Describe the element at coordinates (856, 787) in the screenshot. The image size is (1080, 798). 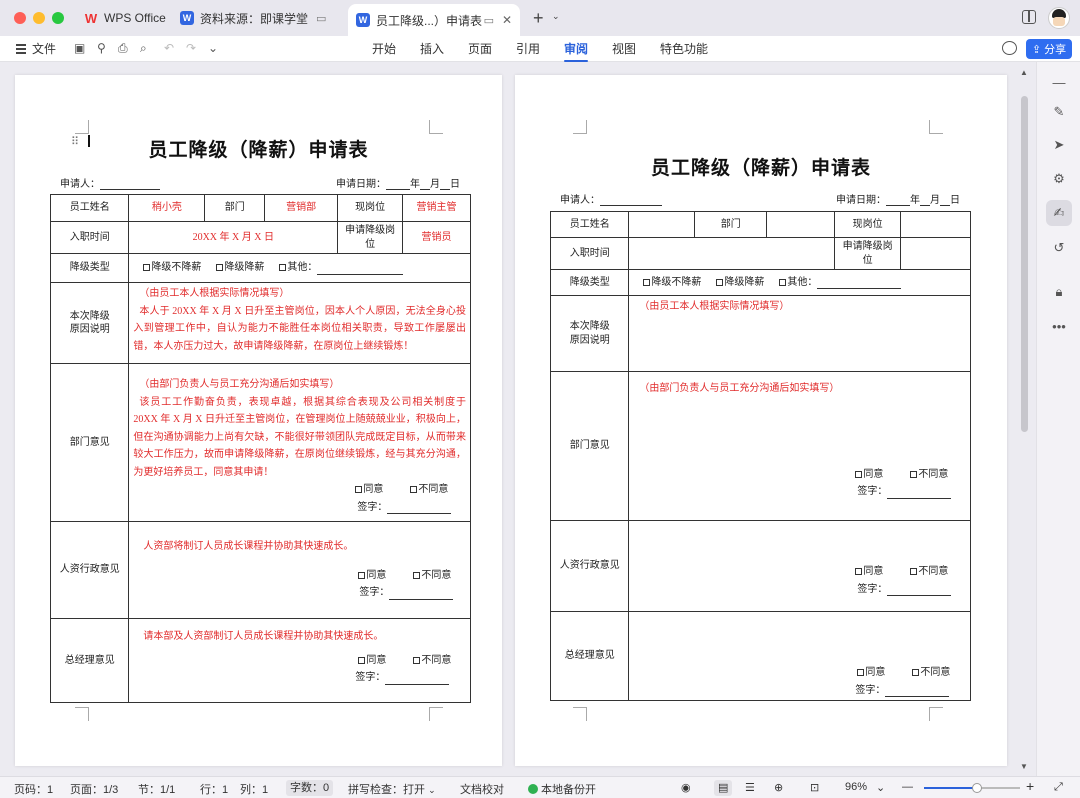
I see `zoom-level: 96%` at that location.